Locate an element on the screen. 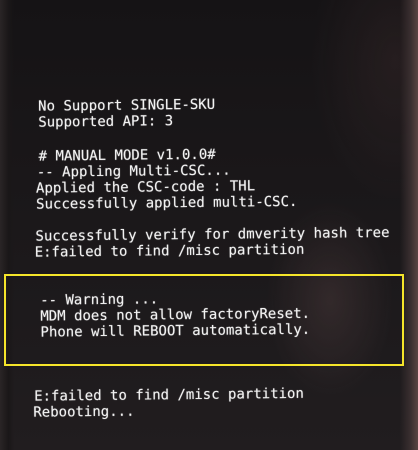 This screenshot has height=450, width=418. verity-line-error: E:failed to find /misc partition is located at coordinates (169, 251).